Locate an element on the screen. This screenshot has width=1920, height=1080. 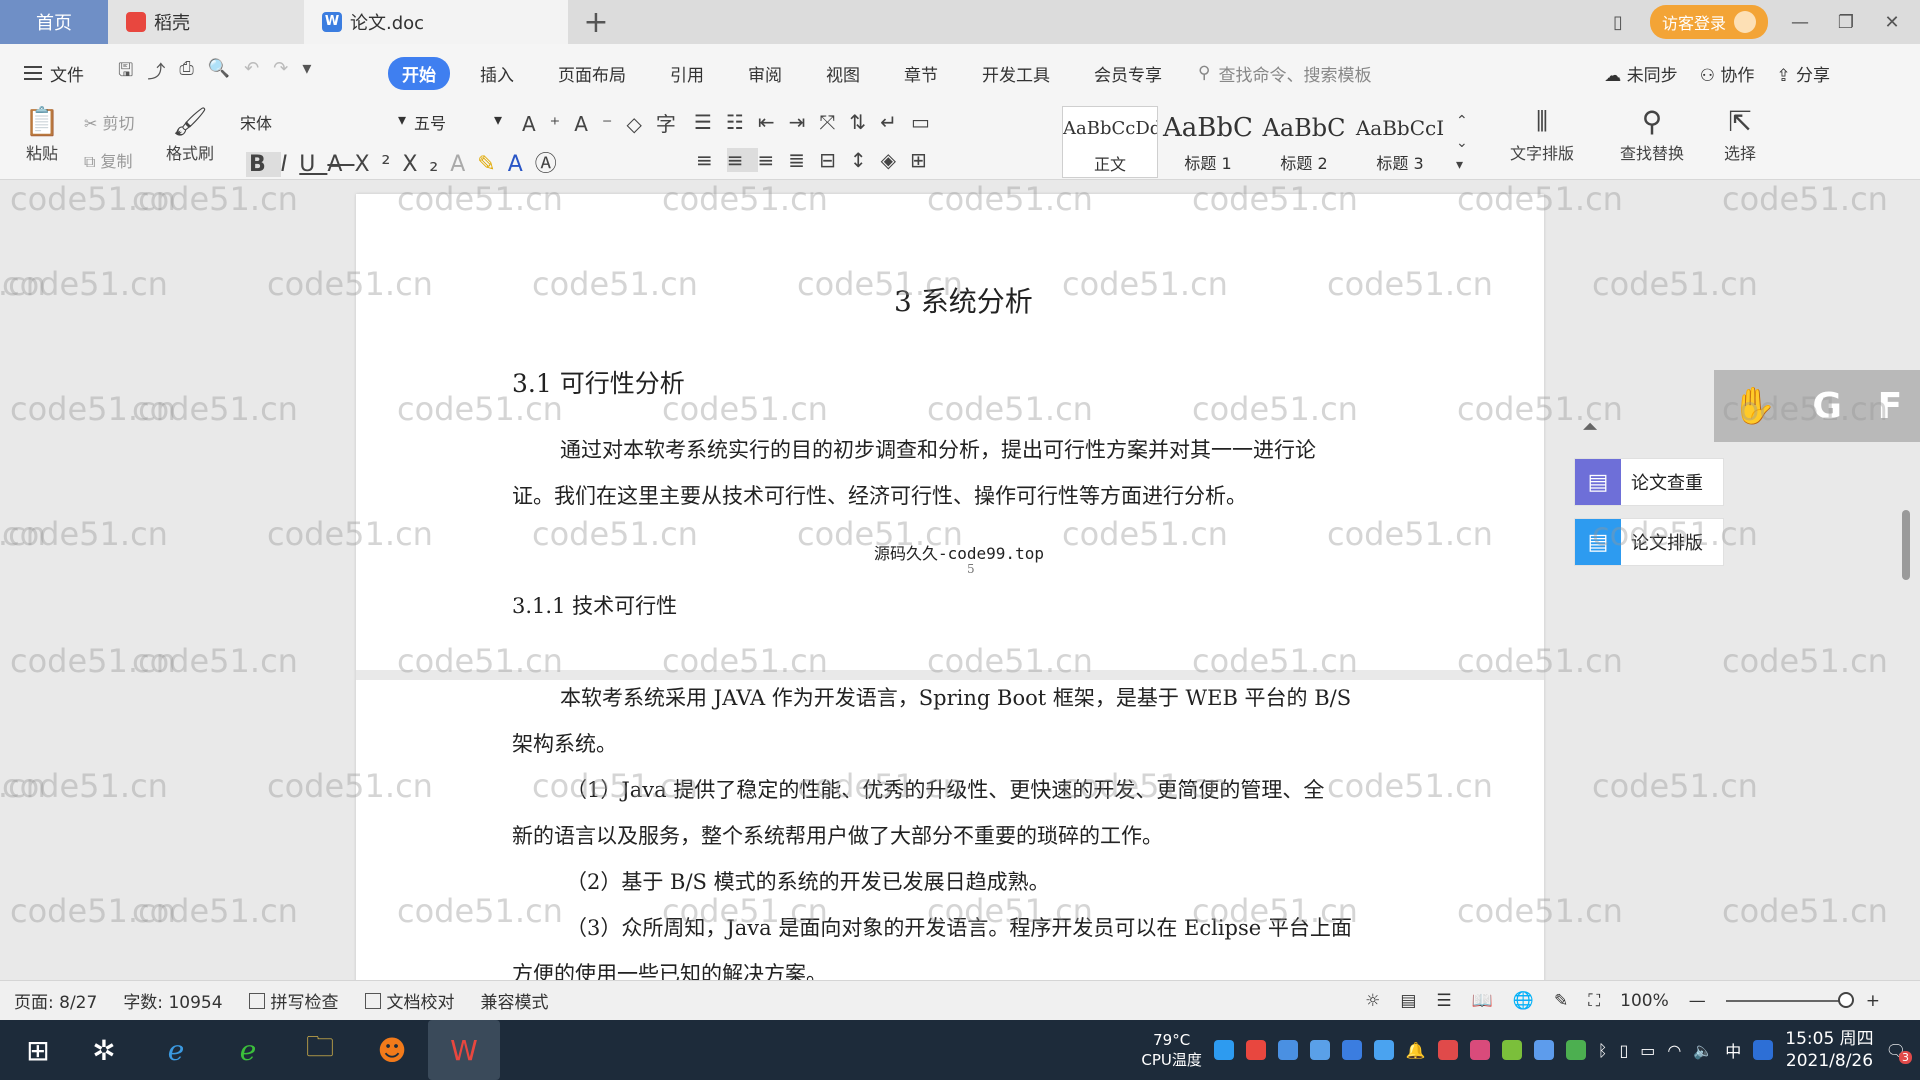
menu-page-layout: 页面布局 is located at coordinates (592, 73).